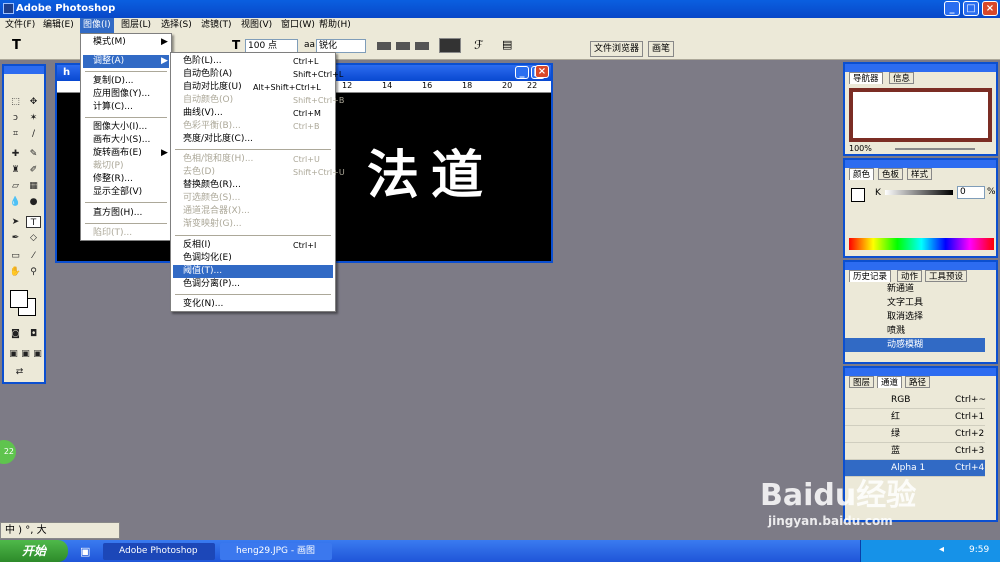  Describe the element at coordinates (384, 46) in the screenshot. I see `align-left-icon` at that location.